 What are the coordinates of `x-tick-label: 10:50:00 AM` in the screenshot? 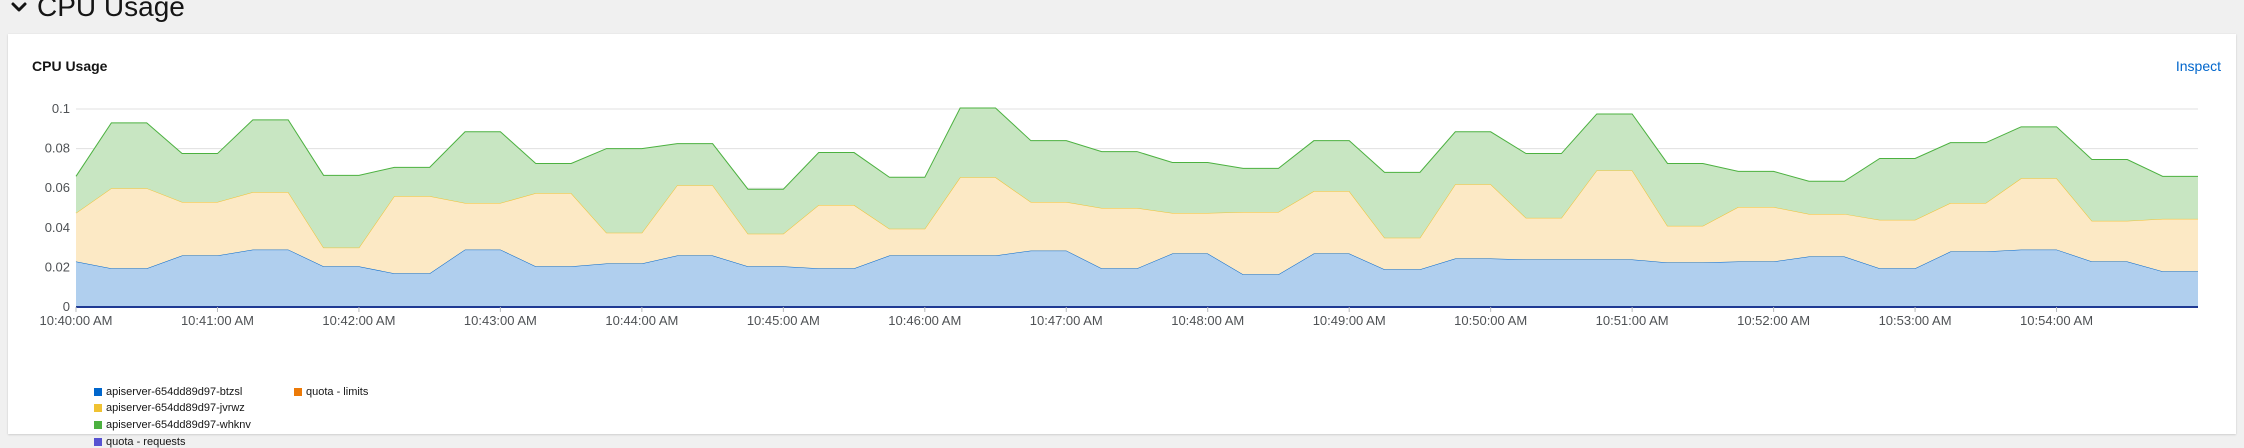 It's located at (1490, 320).